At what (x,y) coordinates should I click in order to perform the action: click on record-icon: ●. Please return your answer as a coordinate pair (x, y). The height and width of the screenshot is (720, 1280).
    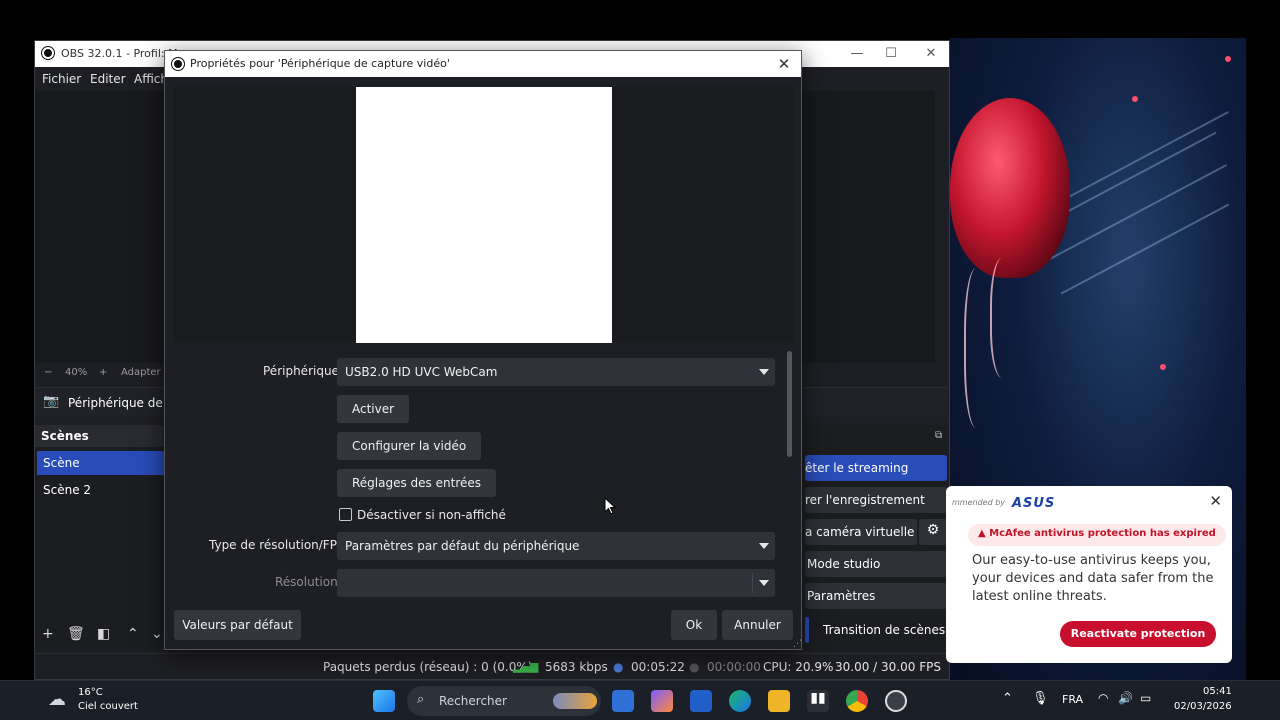
    Looking at the image, I should click on (694, 667).